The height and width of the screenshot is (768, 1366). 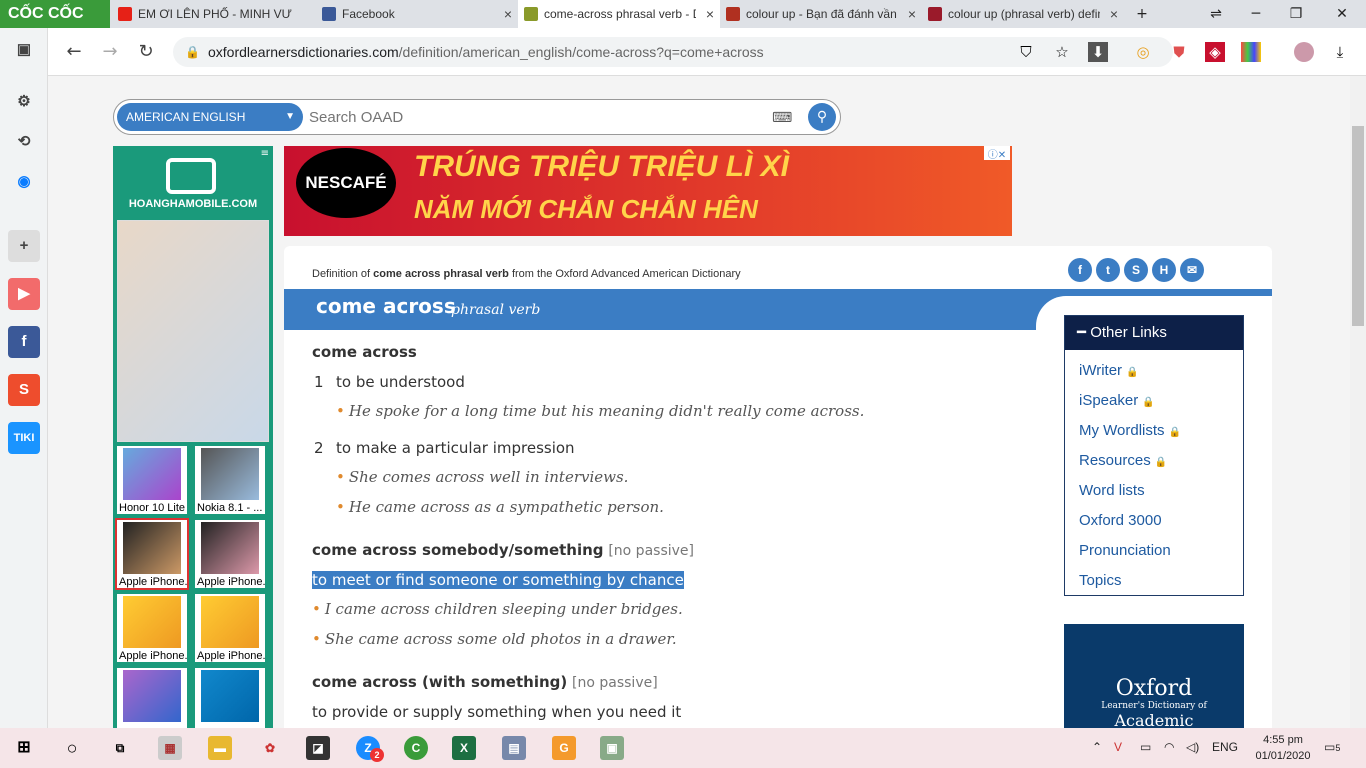 I want to click on ad-close-icon: ⓘ✕, so click(x=997, y=153).